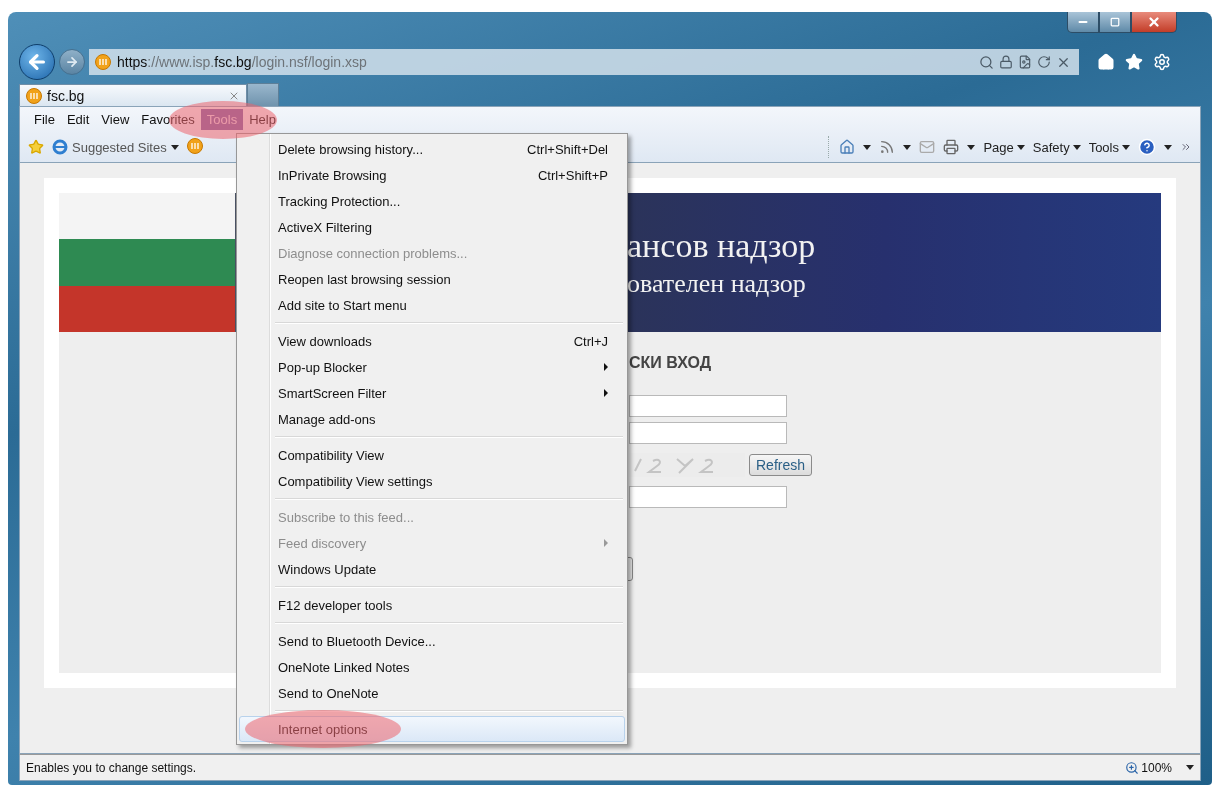  I want to click on url-text: https://www.isp.fsc.bg/login.nsf/login.xsp, so click(242, 62).